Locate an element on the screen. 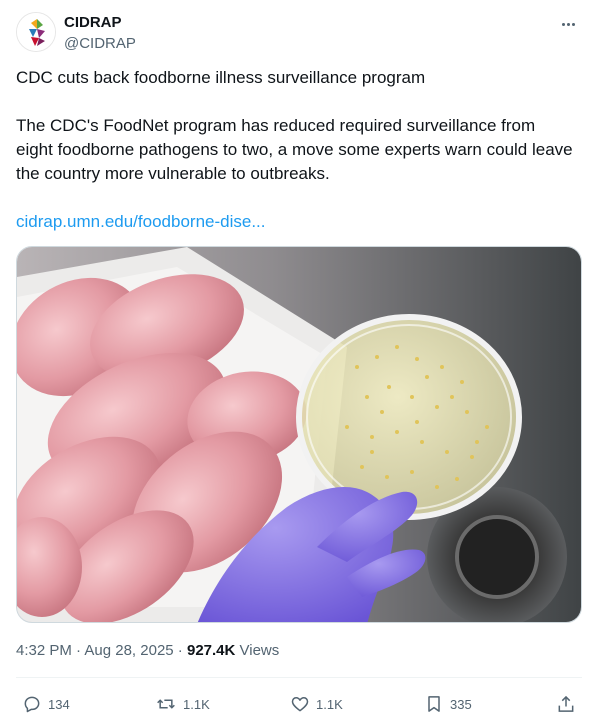 The width and height of the screenshot is (598, 727). heart-icon is located at coordinates (300, 704).